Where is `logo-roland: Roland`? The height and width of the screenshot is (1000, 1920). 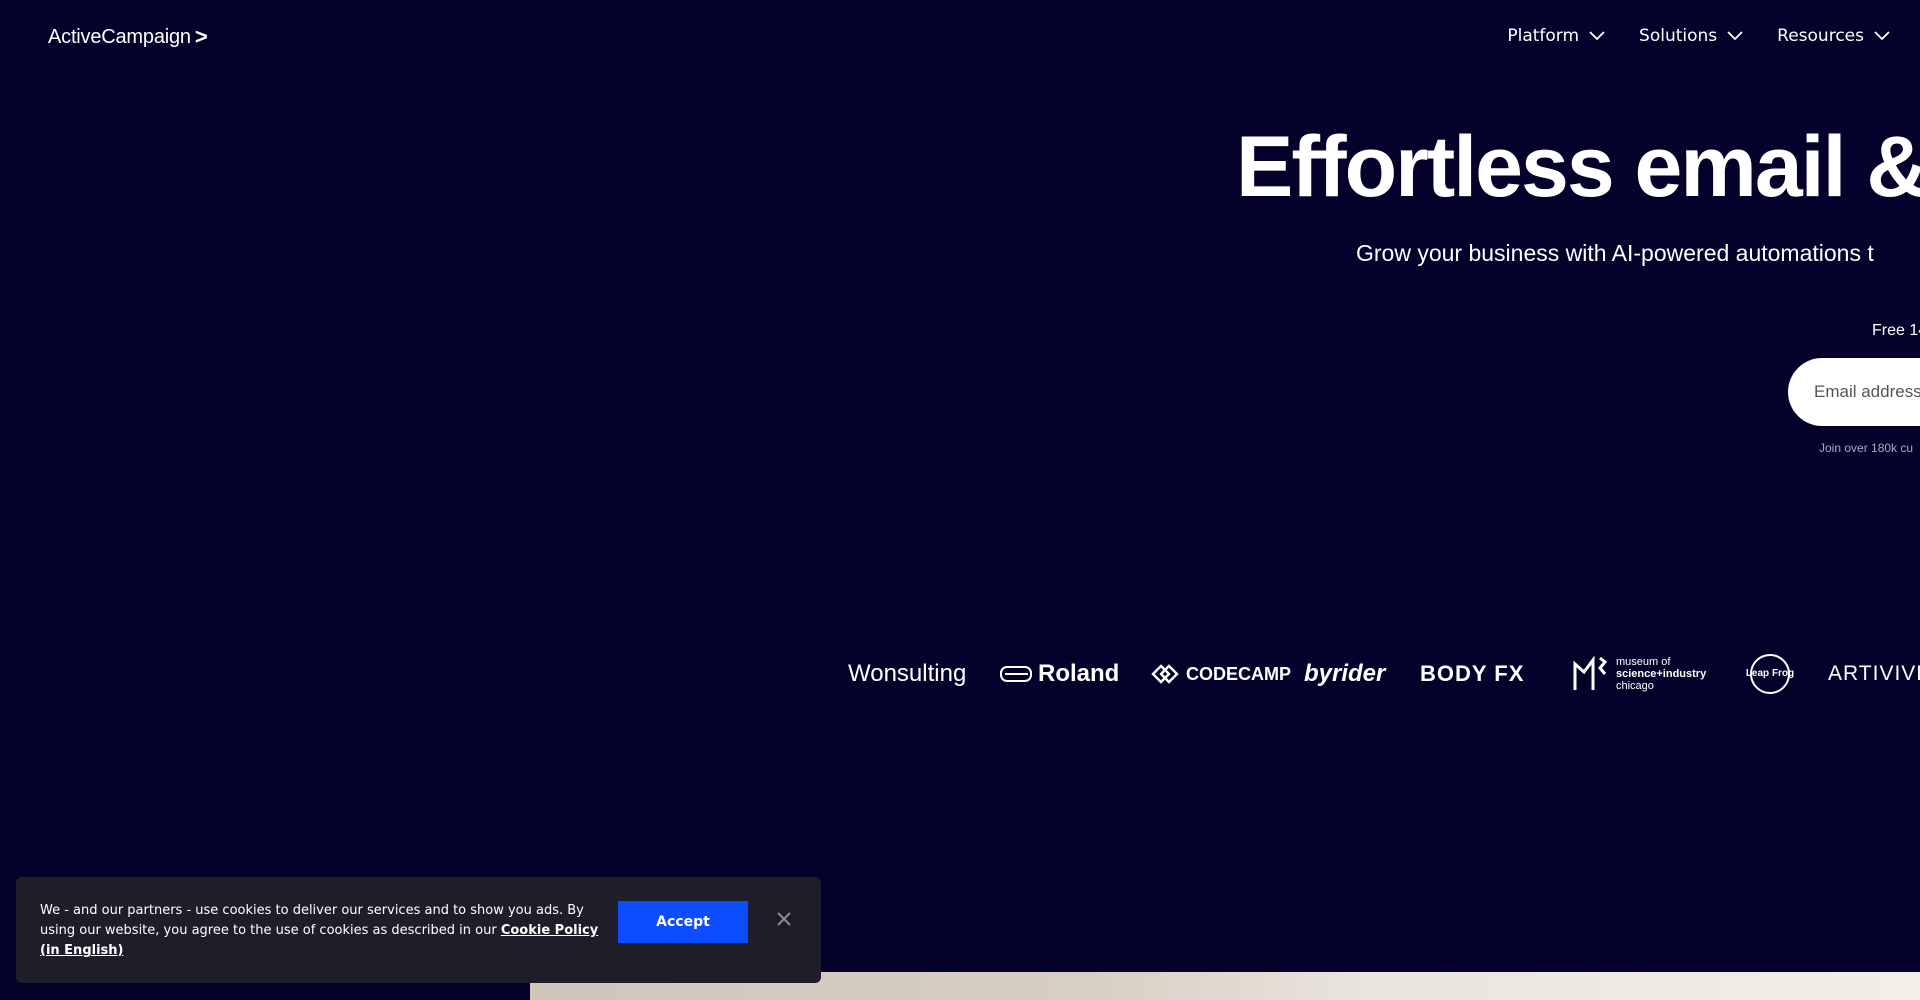
logo-roland: Roland is located at coordinates (1059, 674).